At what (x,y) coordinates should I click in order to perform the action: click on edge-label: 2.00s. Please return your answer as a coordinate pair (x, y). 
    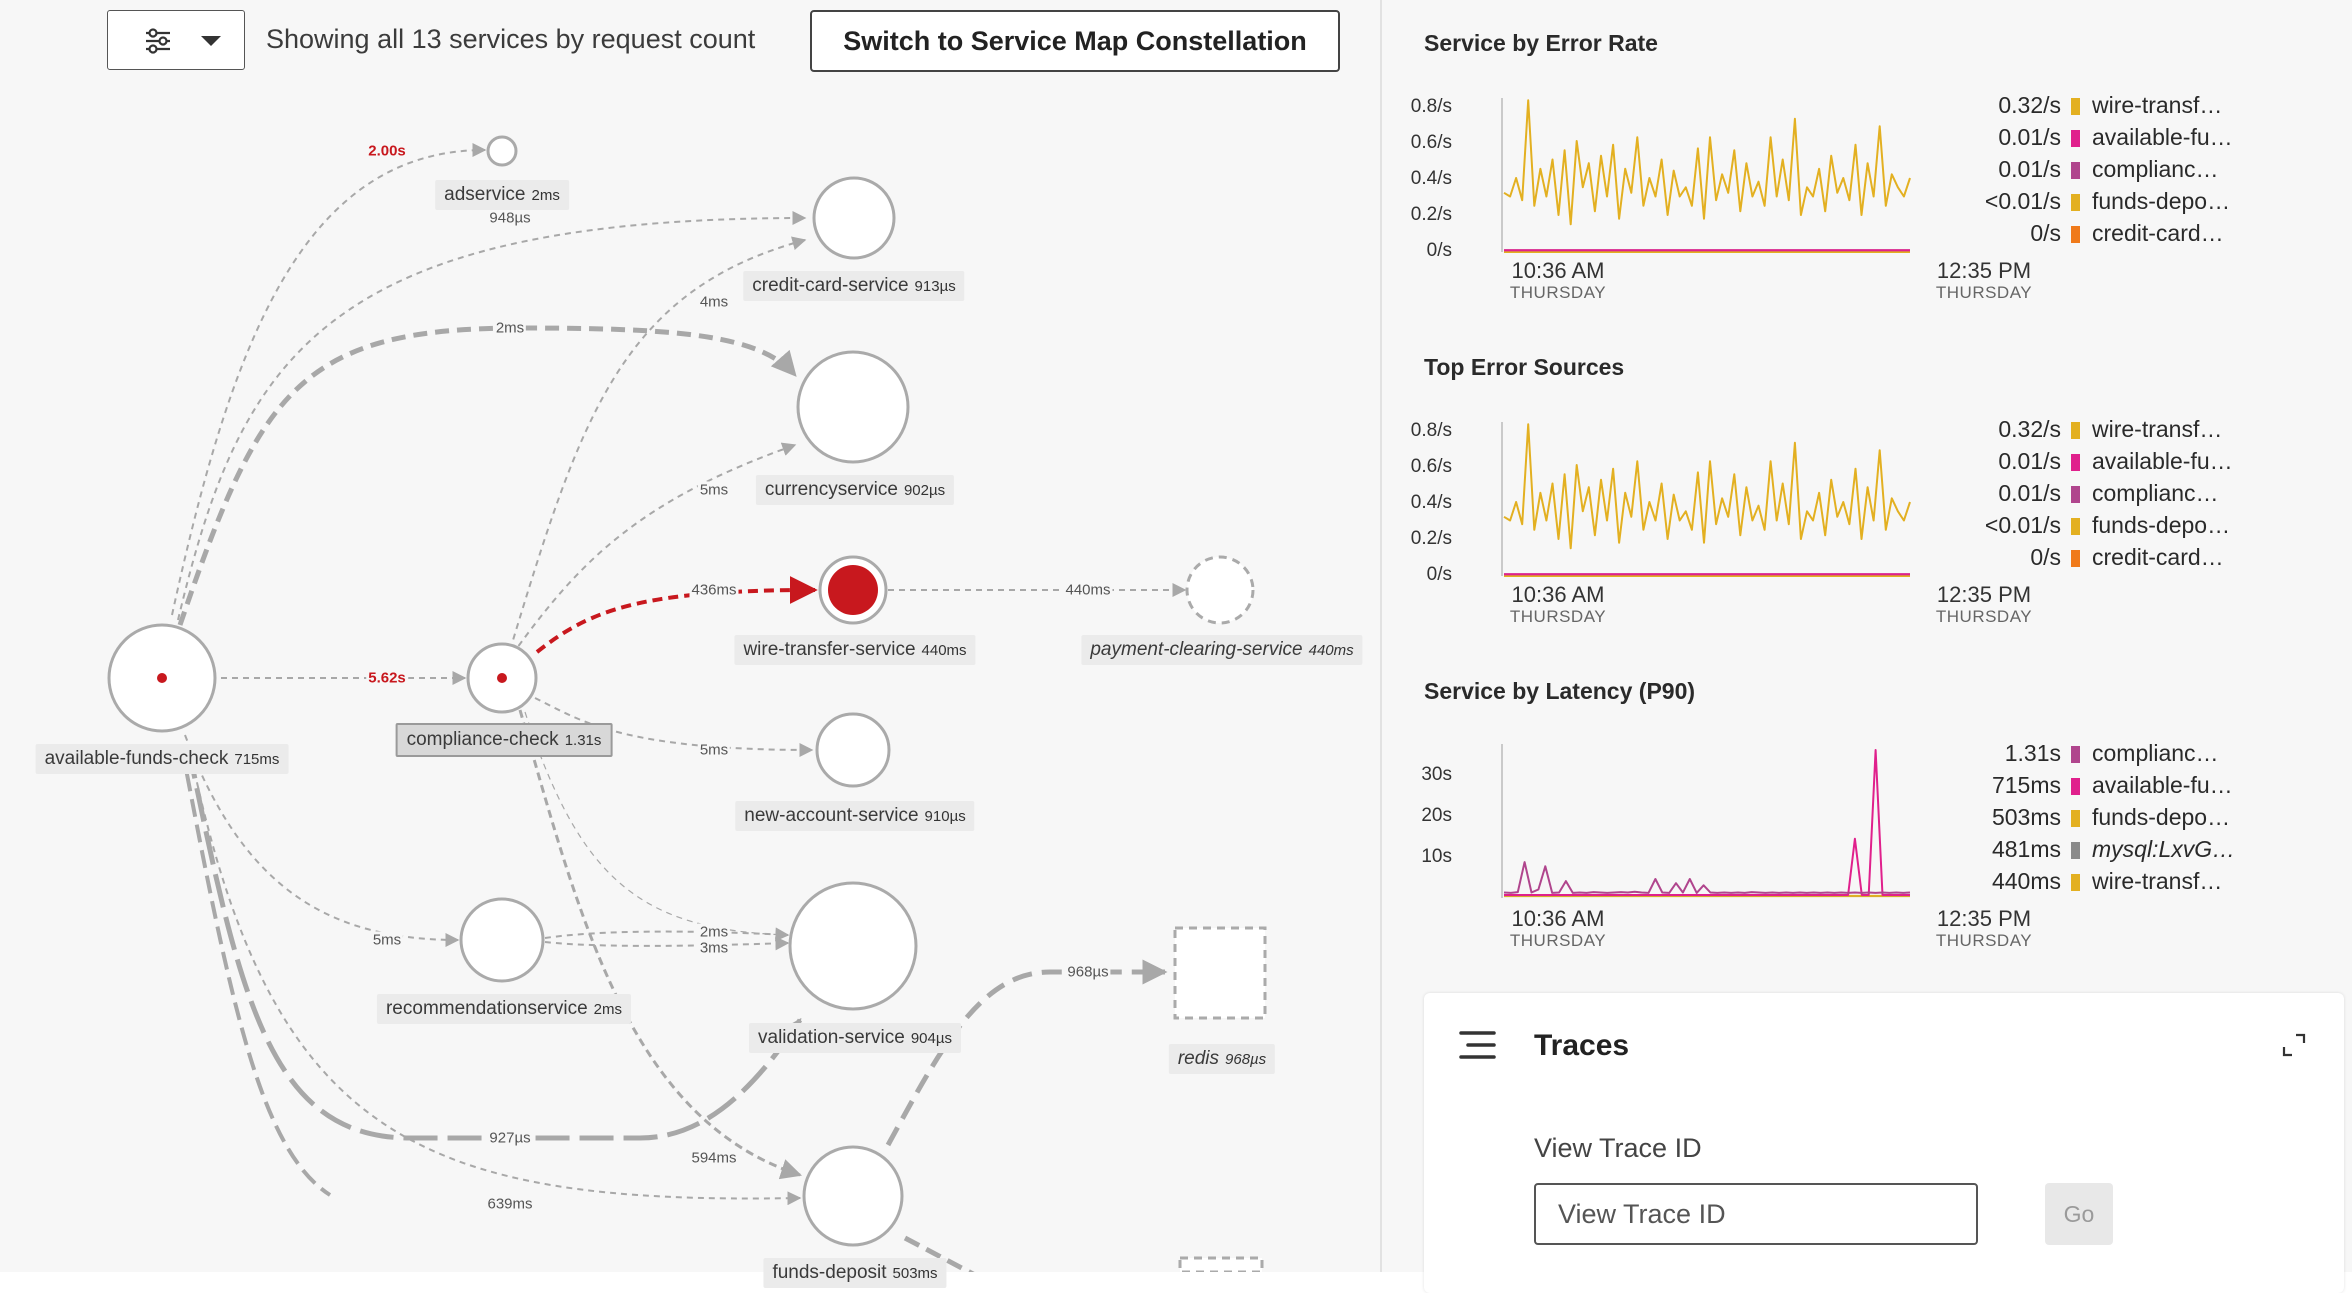
    Looking at the image, I should click on (387, 151).